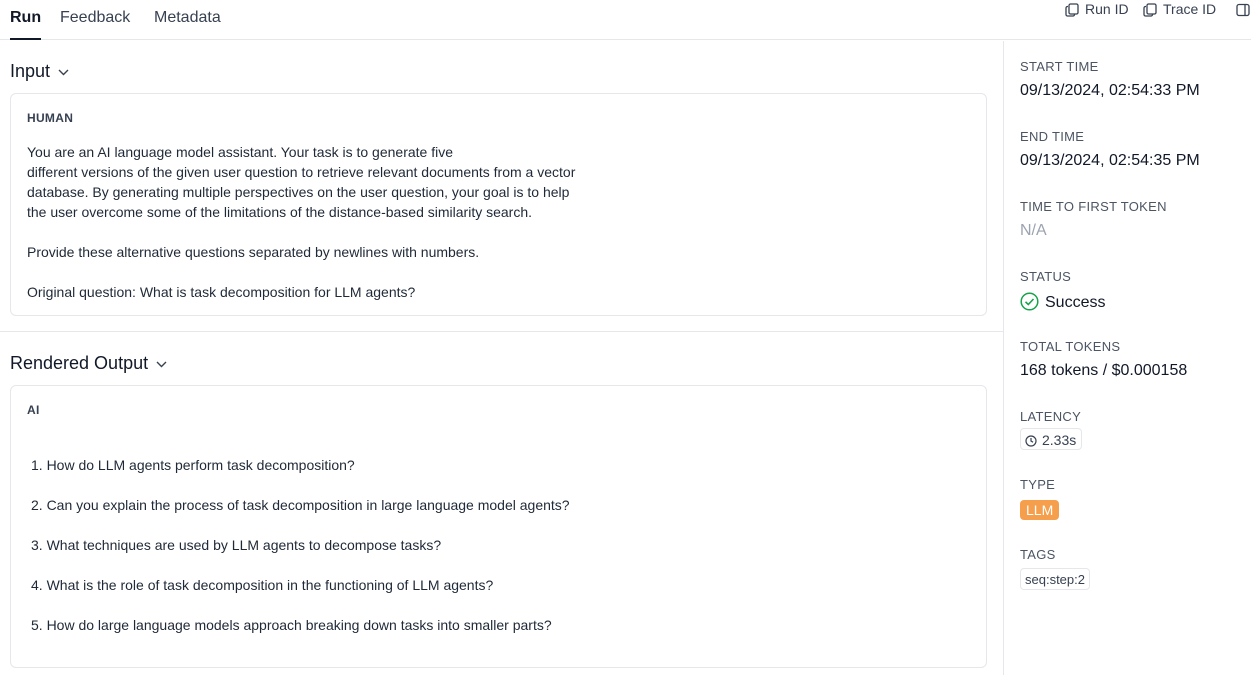 Image resolution: width=1251 pixels, height=675 pixels. I want to click on message-role: AI, so click(33, 410).